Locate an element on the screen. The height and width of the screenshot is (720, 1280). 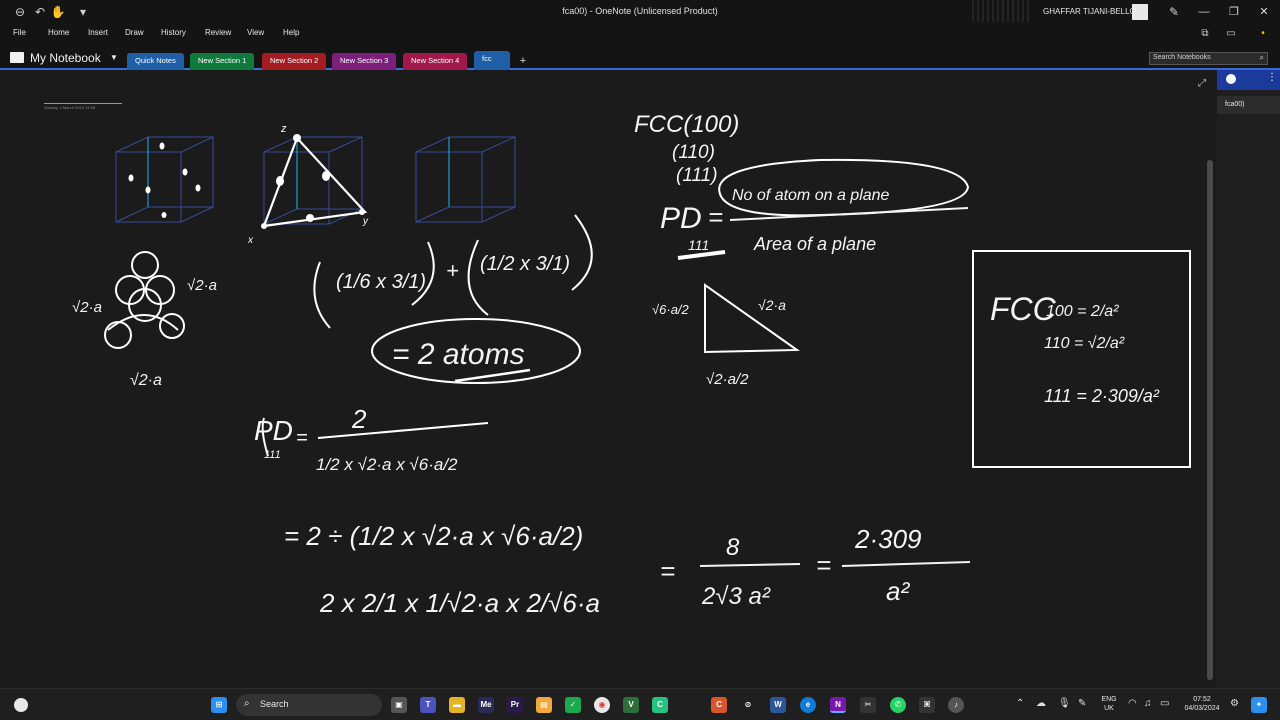
svg-text: FCC(100) is located at coordinates (686, 124).